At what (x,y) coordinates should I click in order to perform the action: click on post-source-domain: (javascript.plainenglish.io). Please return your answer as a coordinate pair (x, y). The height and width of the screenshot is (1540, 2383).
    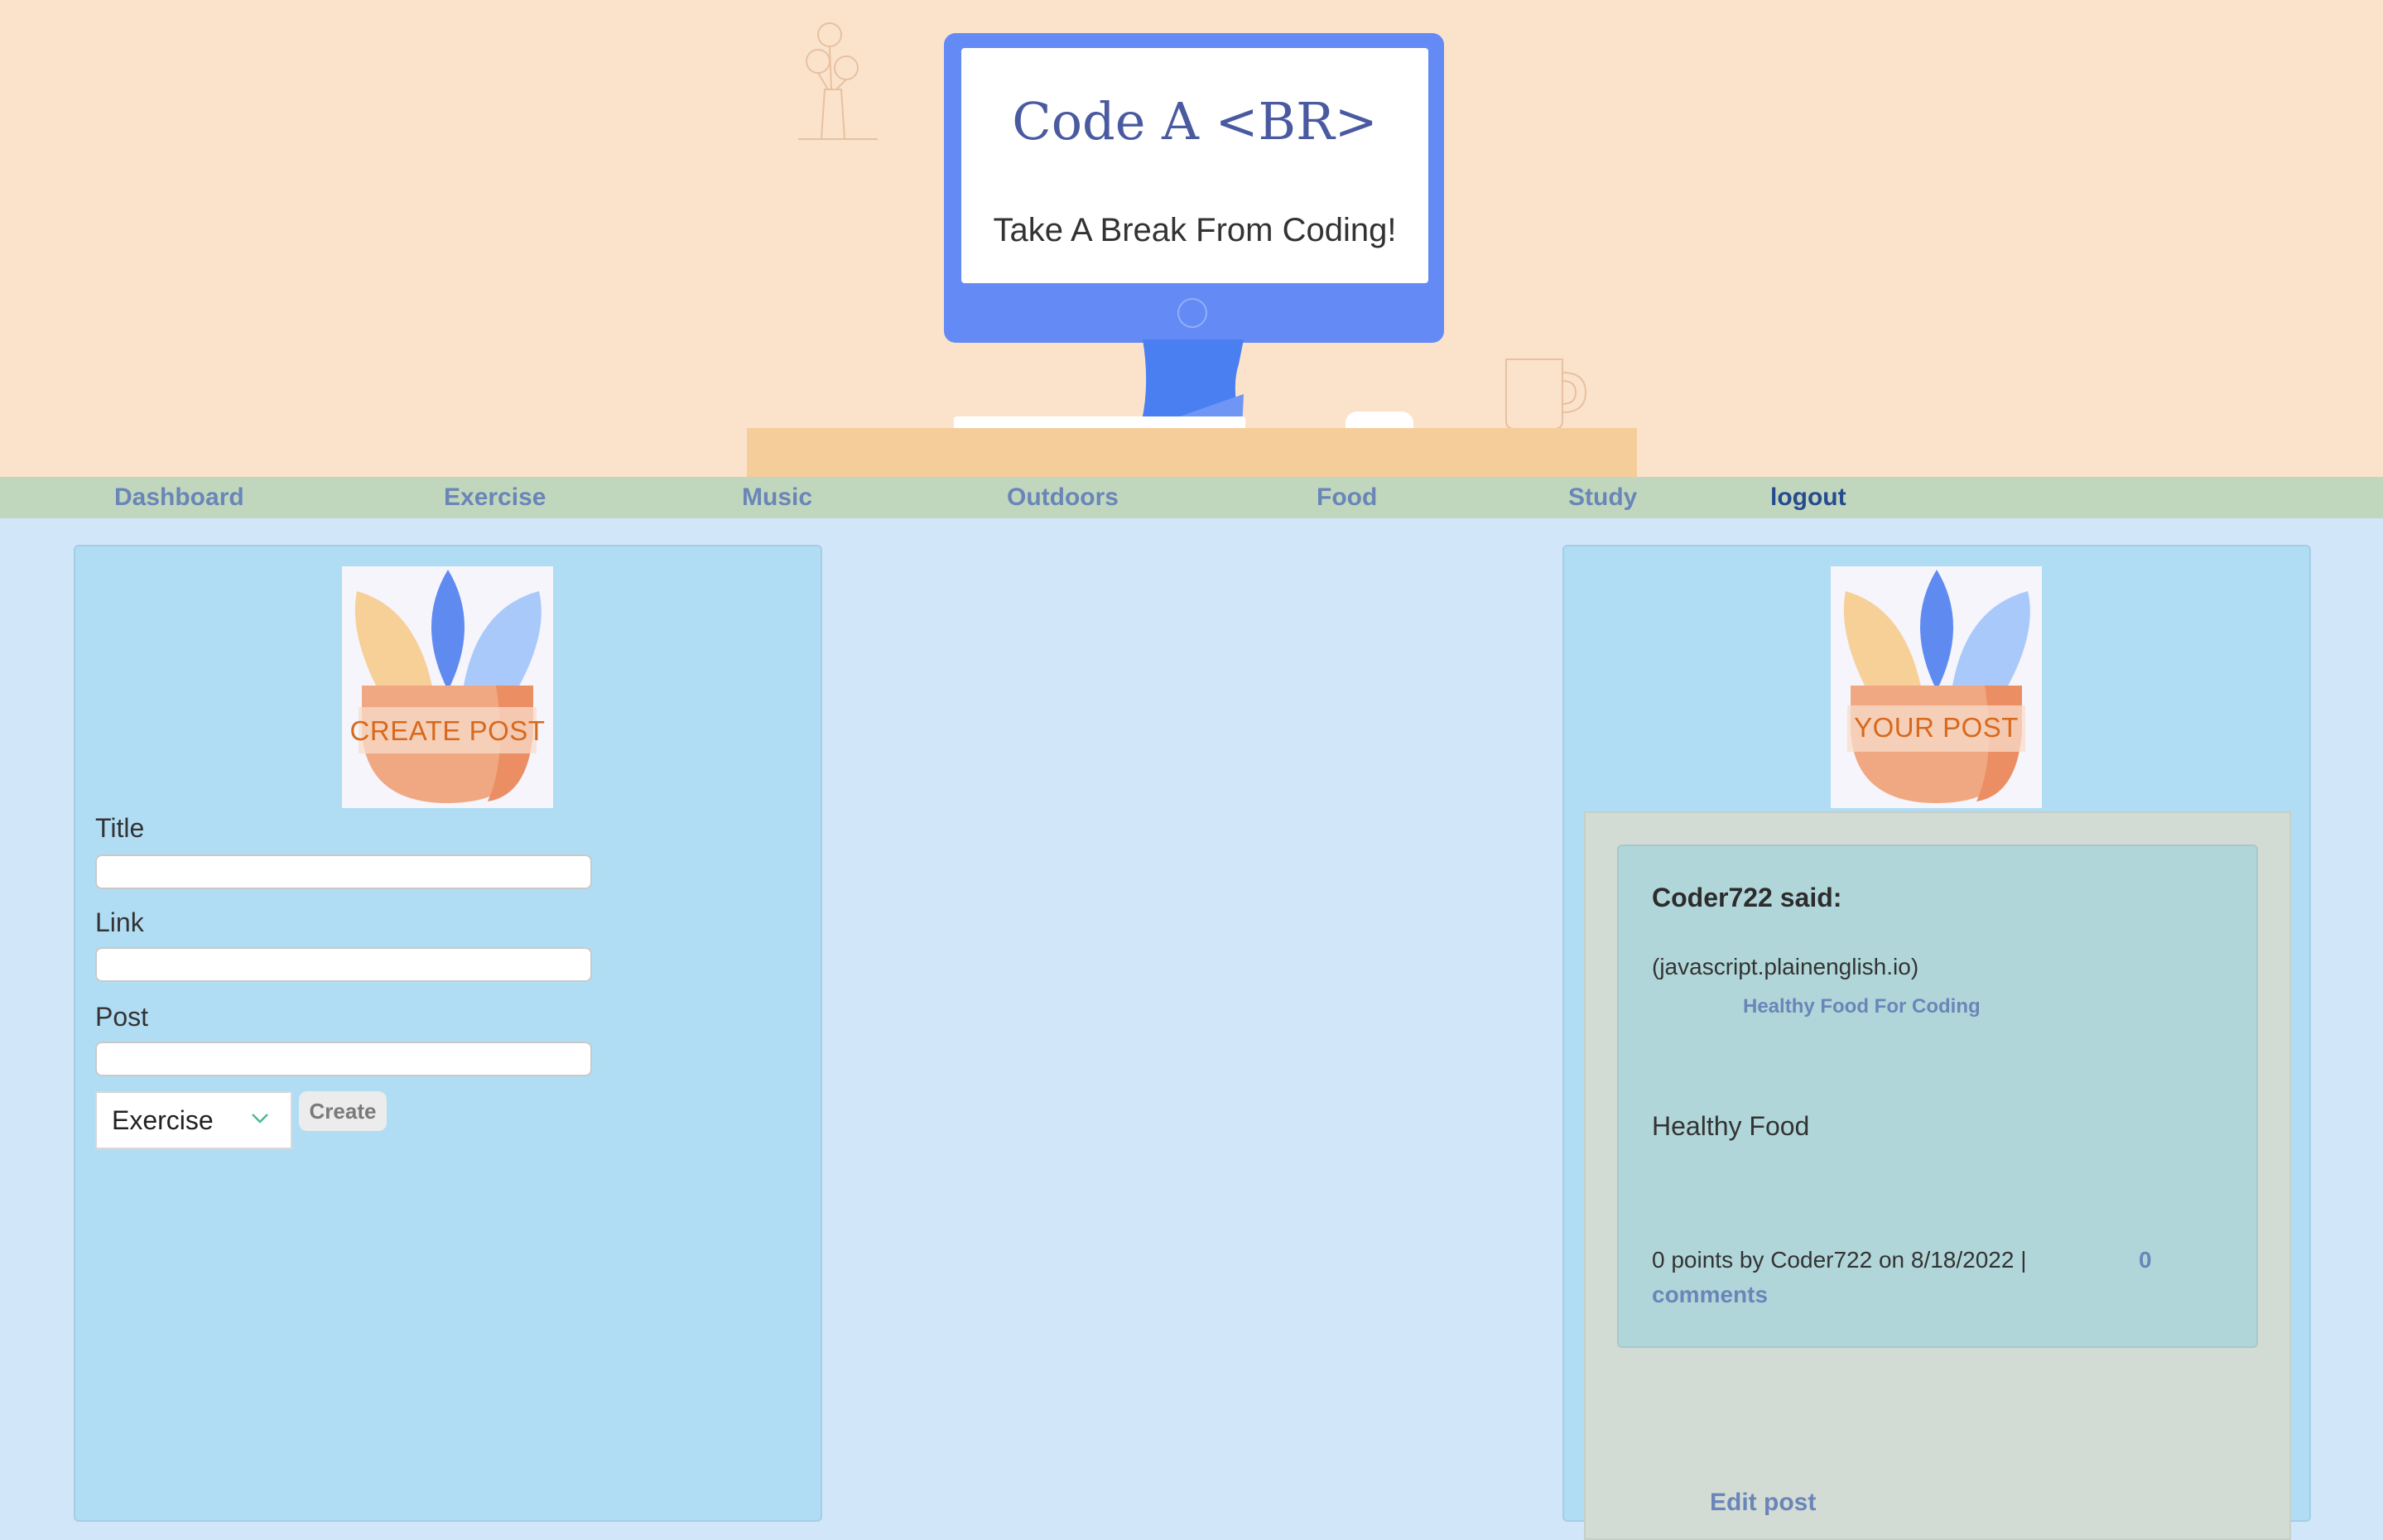
    Looking at the image, I should click on (1785, 967).